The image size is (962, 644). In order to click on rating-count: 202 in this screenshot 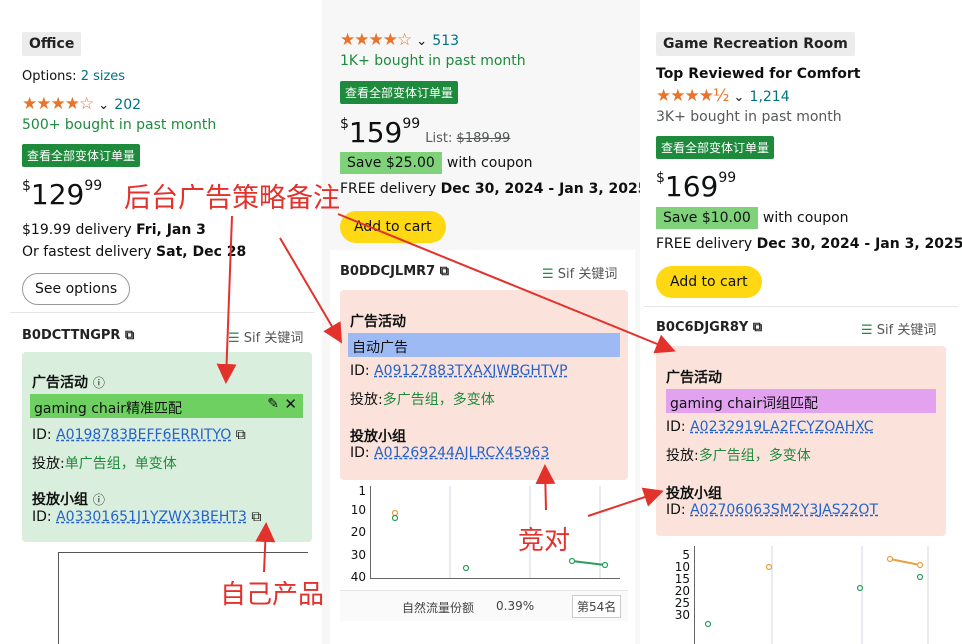, I will do `click(127, 105)`.